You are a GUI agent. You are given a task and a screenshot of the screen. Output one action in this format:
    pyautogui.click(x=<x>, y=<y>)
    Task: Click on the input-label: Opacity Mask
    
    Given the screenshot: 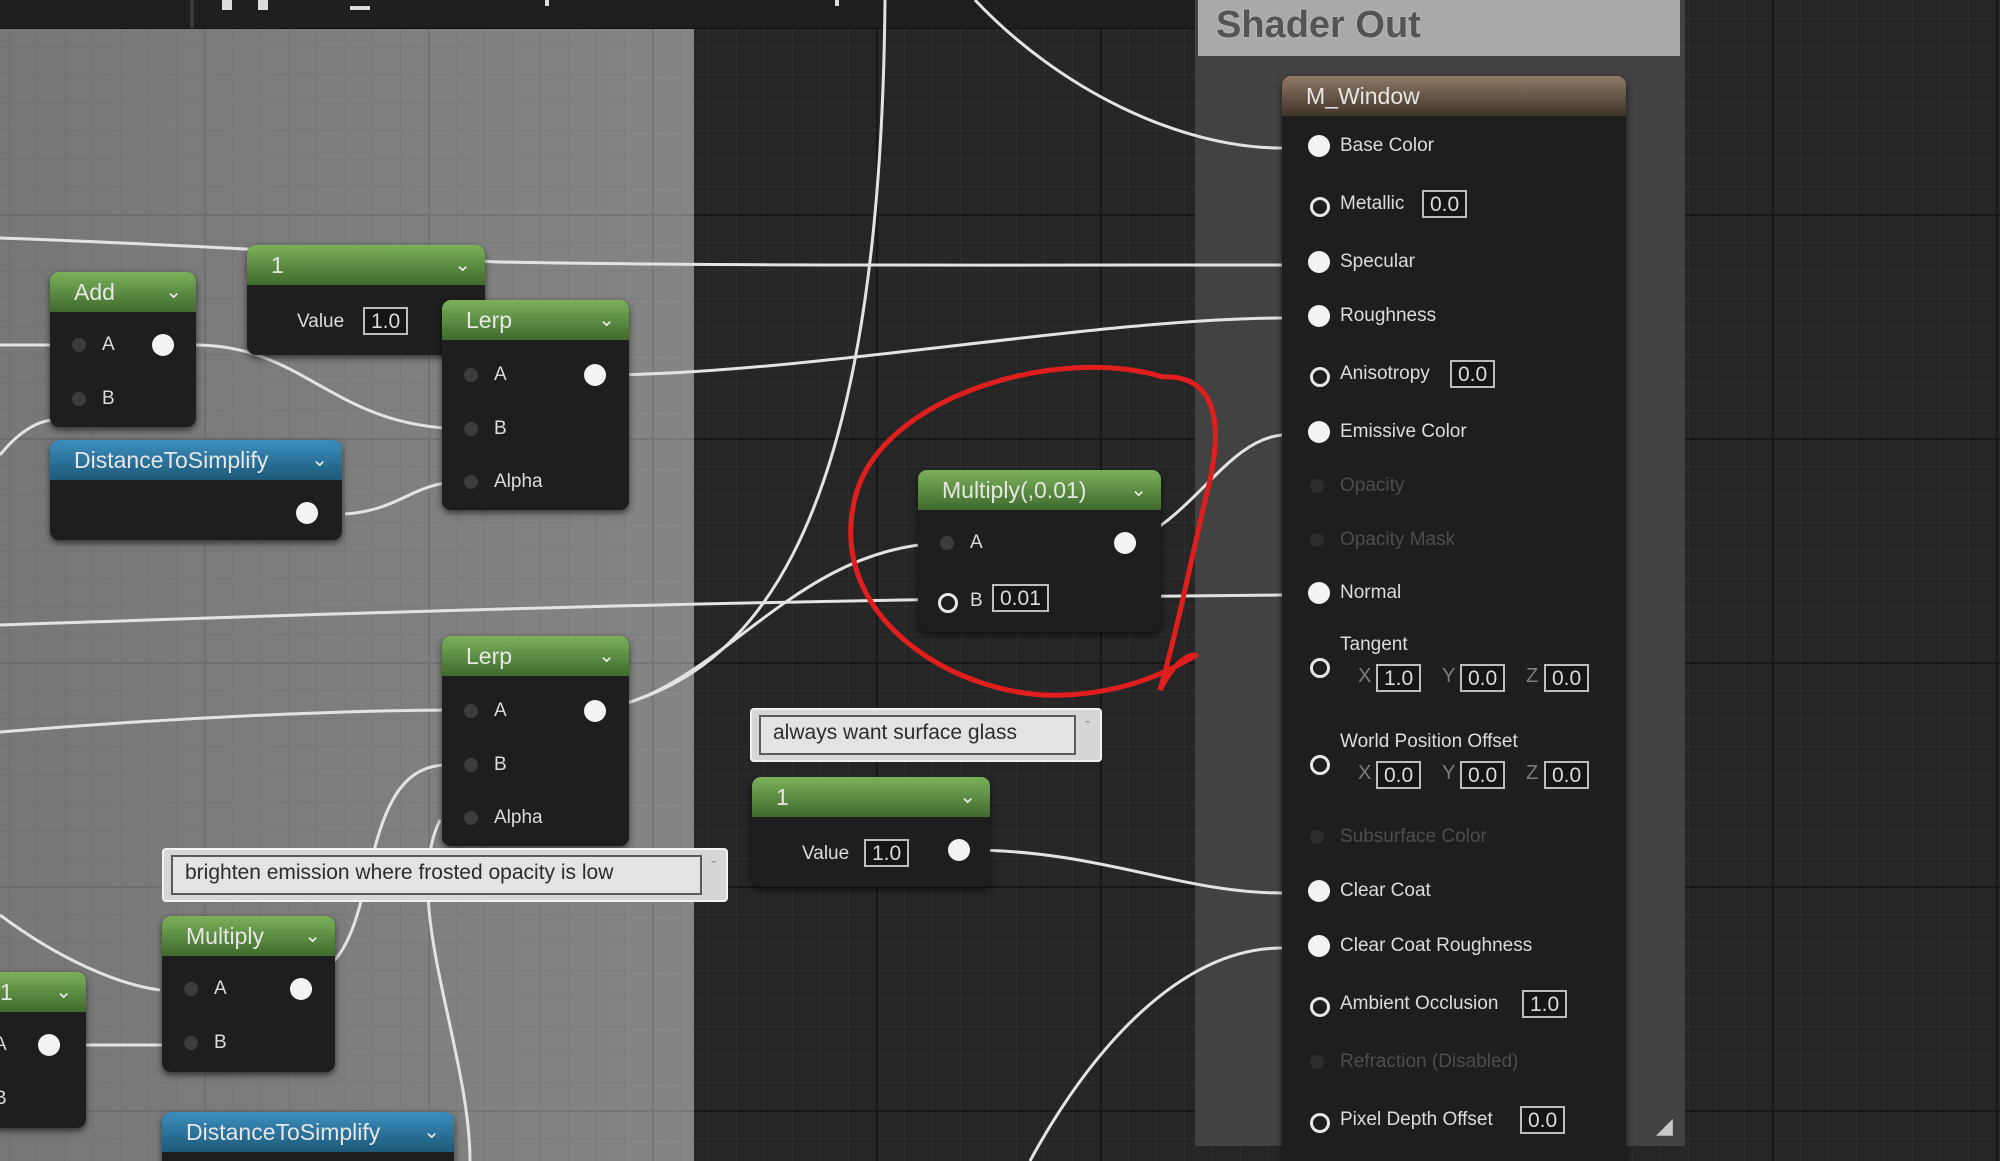 What is the action you would take?
    pyautogui.click(x=1398, y=539)
    